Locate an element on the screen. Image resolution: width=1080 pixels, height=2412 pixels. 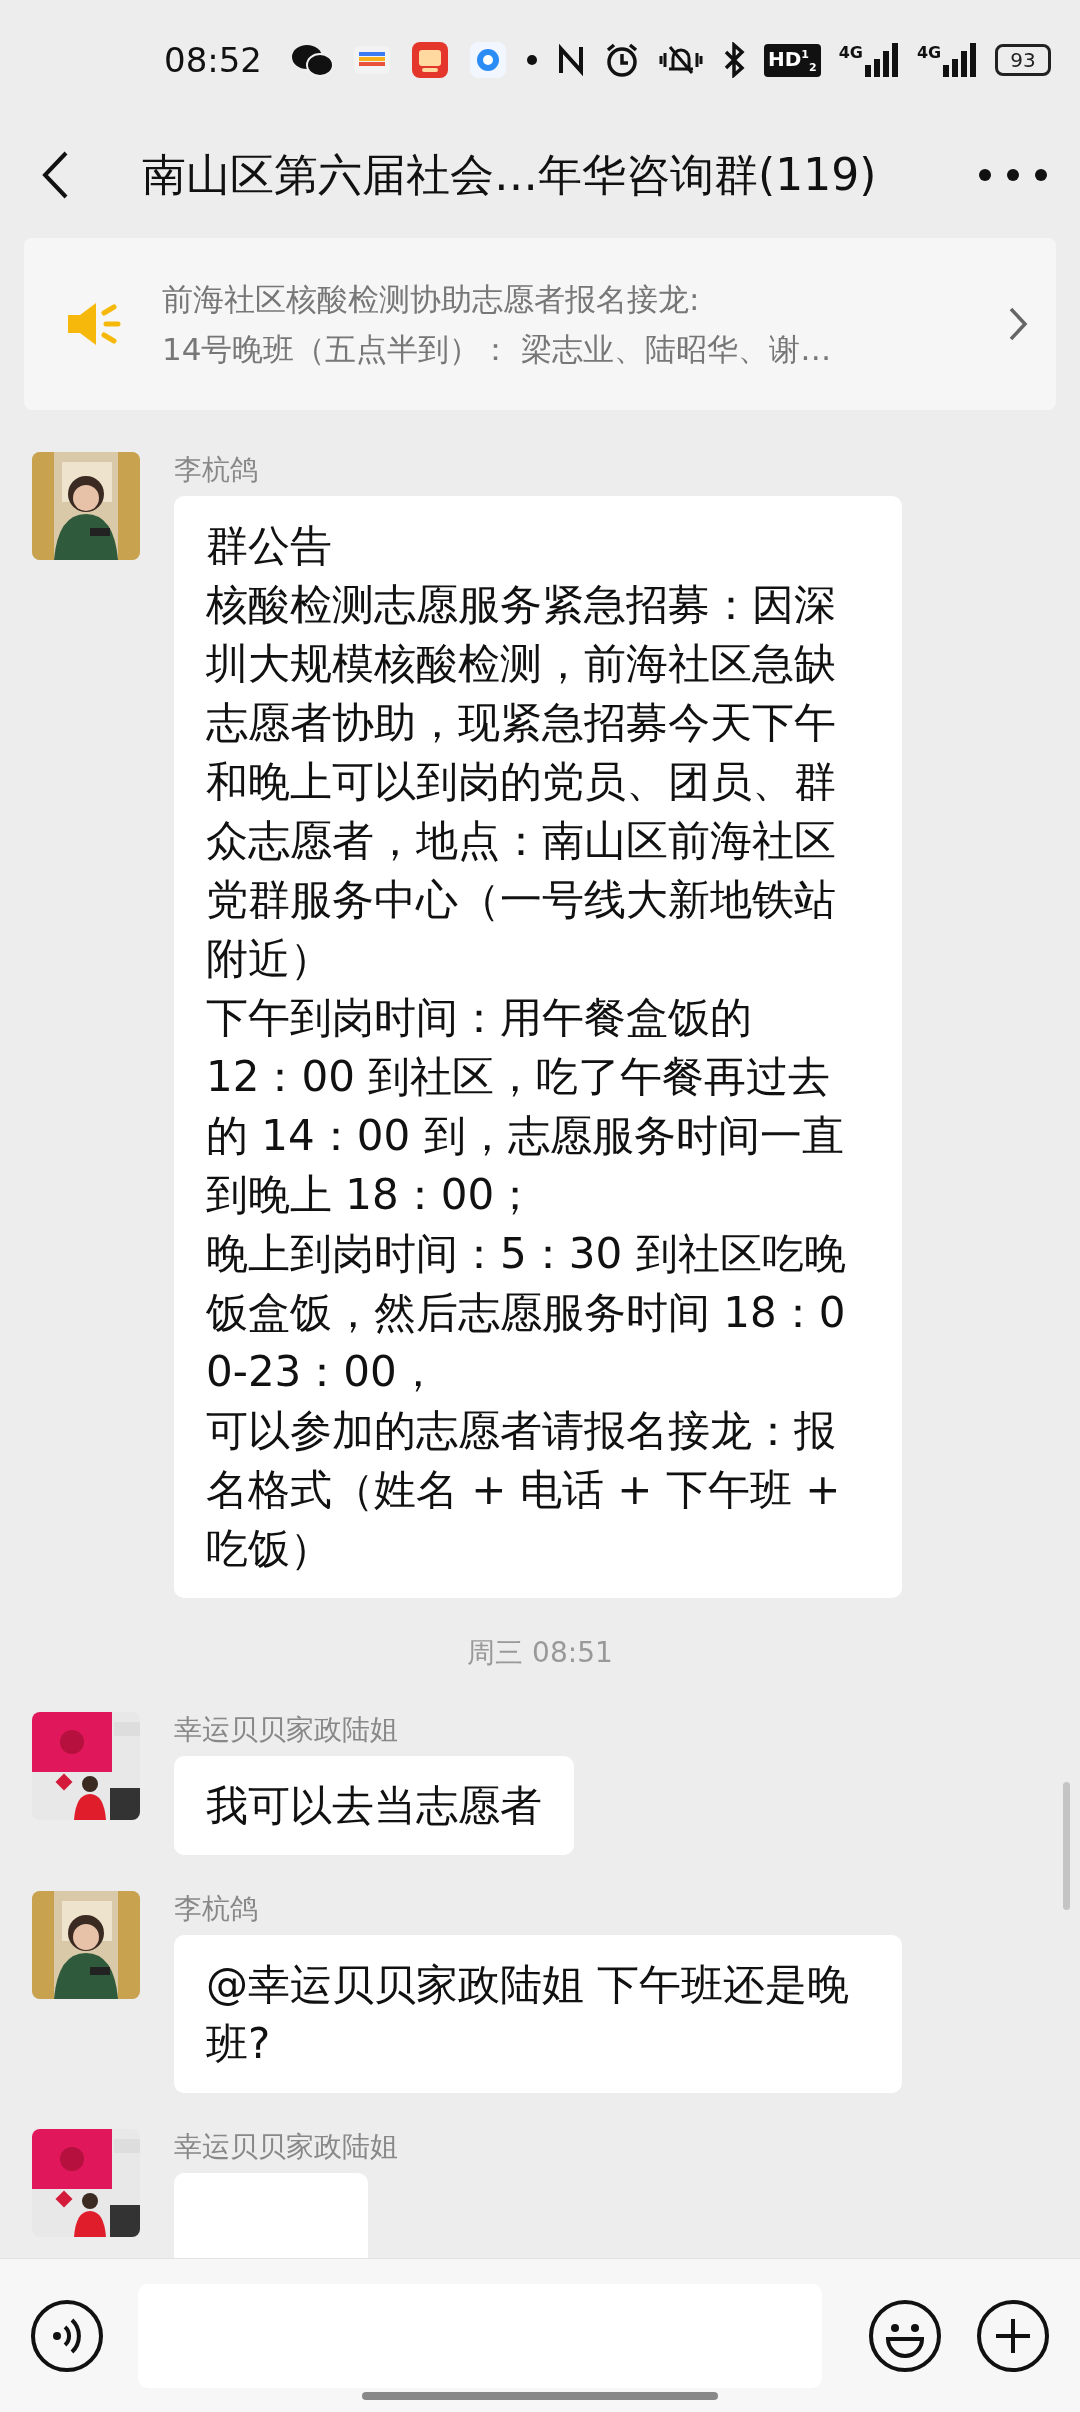
message-text: 晚上到岗时间：5：30 到社区吃晚饭盒饭，然后志愿服务时间 18：00-23：00， is located at coordinates (526, 1313).